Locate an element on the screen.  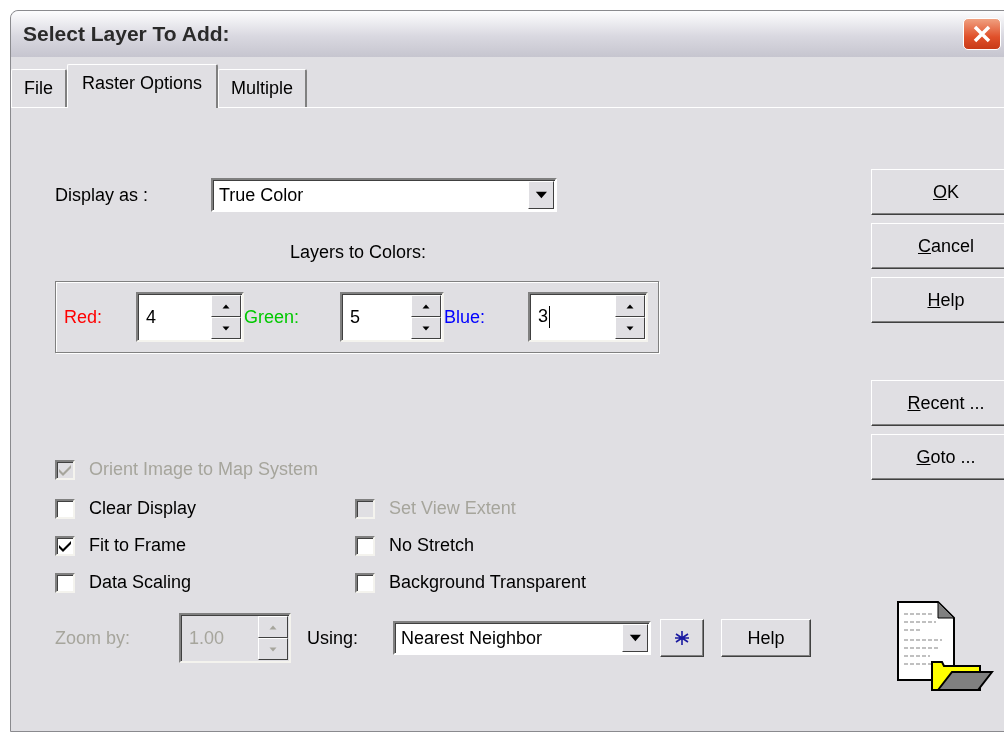
asterisk-button is located at coordinates (682, 638).